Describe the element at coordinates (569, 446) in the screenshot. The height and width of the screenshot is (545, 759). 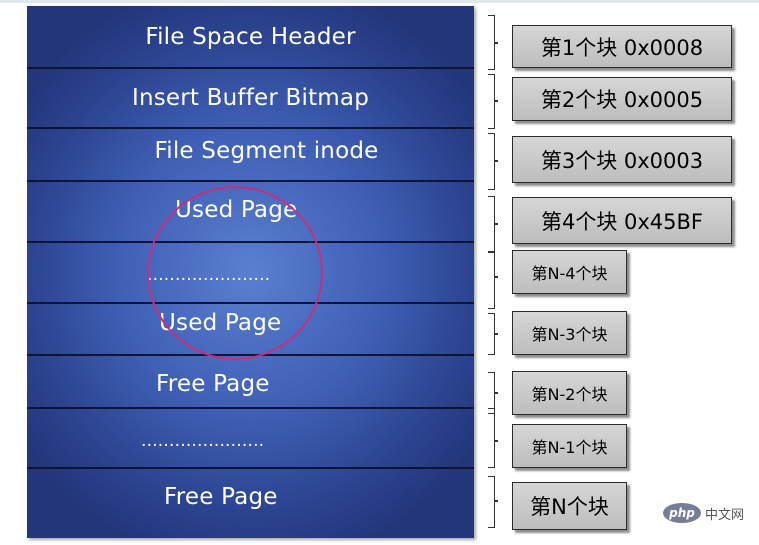
I see `block-box-n-minus-1: 第N-1个块` at that location.